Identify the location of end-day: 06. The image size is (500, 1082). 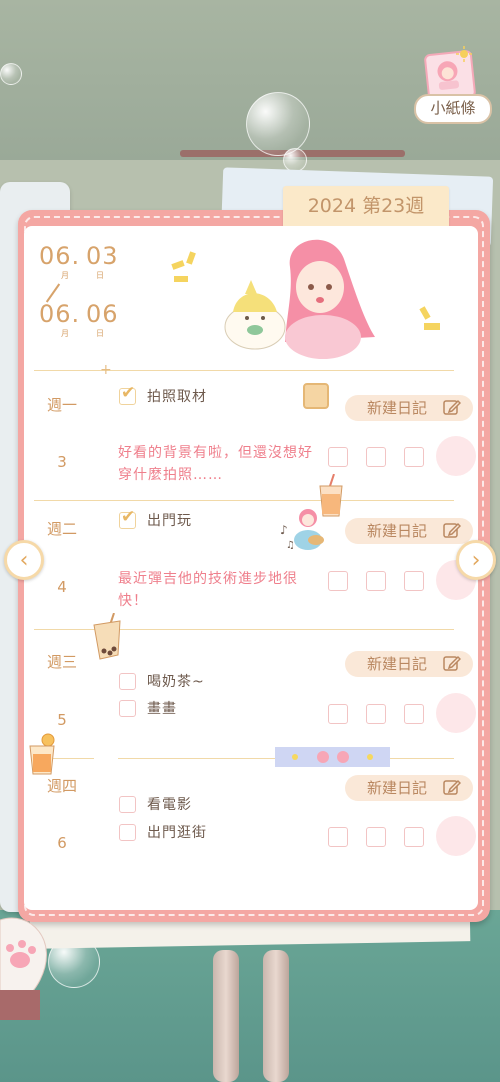
(102, 314).